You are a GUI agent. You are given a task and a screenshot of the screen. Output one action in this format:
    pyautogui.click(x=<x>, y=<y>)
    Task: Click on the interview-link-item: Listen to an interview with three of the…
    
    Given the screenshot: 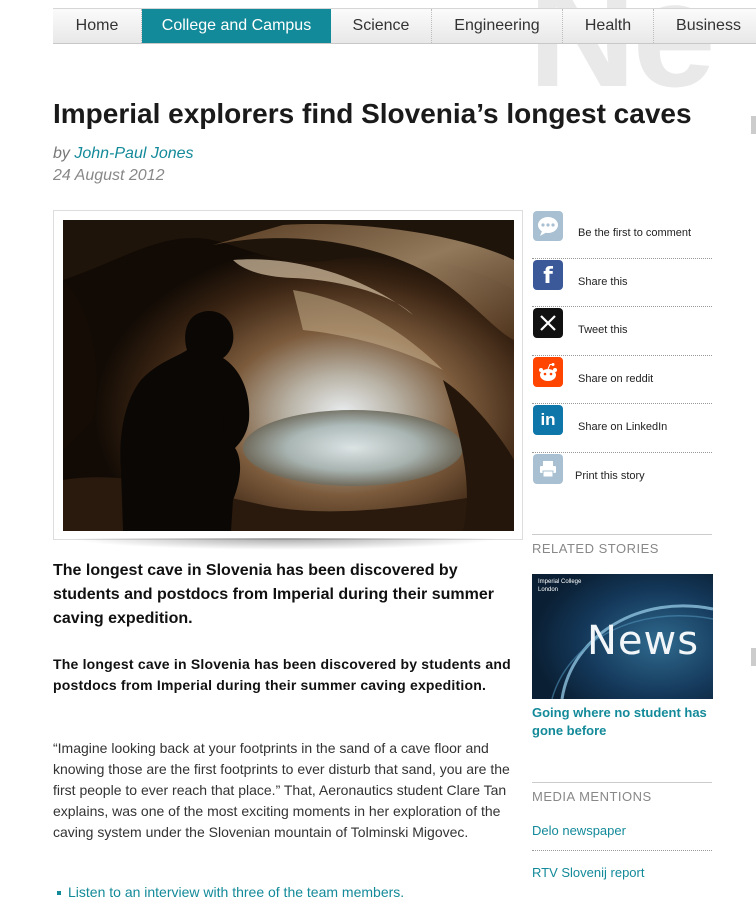 What is the action you would take?
    pyautogui.click(x=230, y=892)
    